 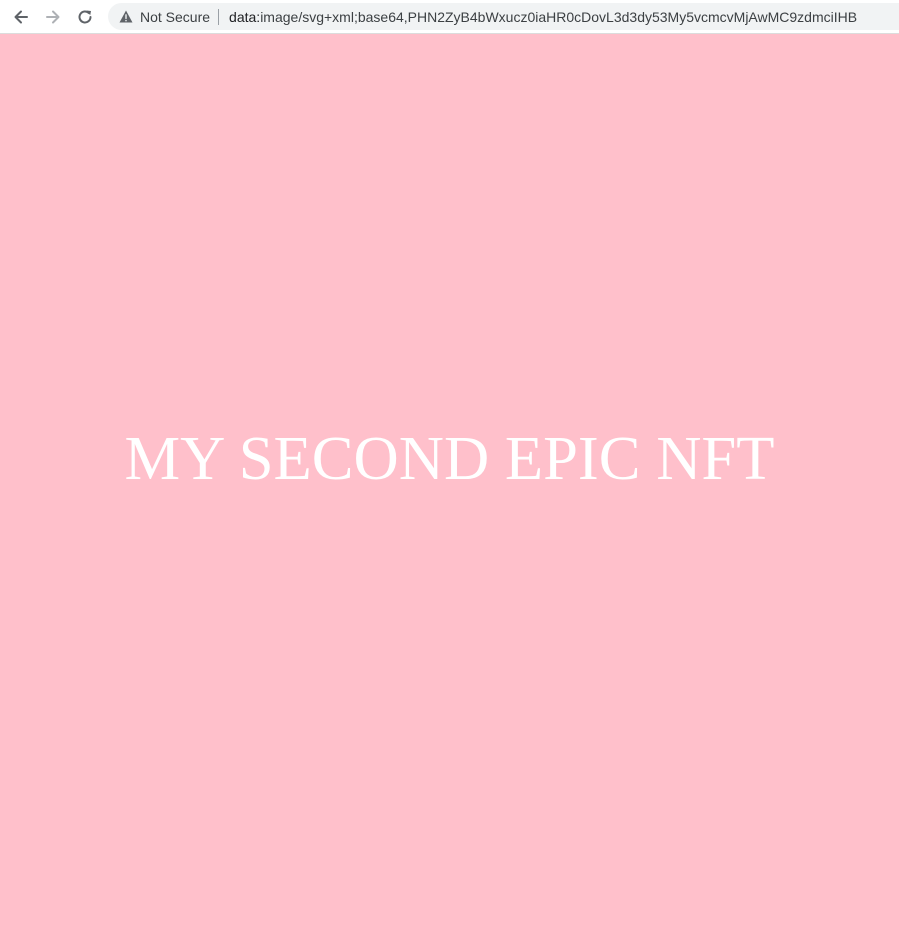 I want to click on arrow-left-icon, so click(x=21, y=16).